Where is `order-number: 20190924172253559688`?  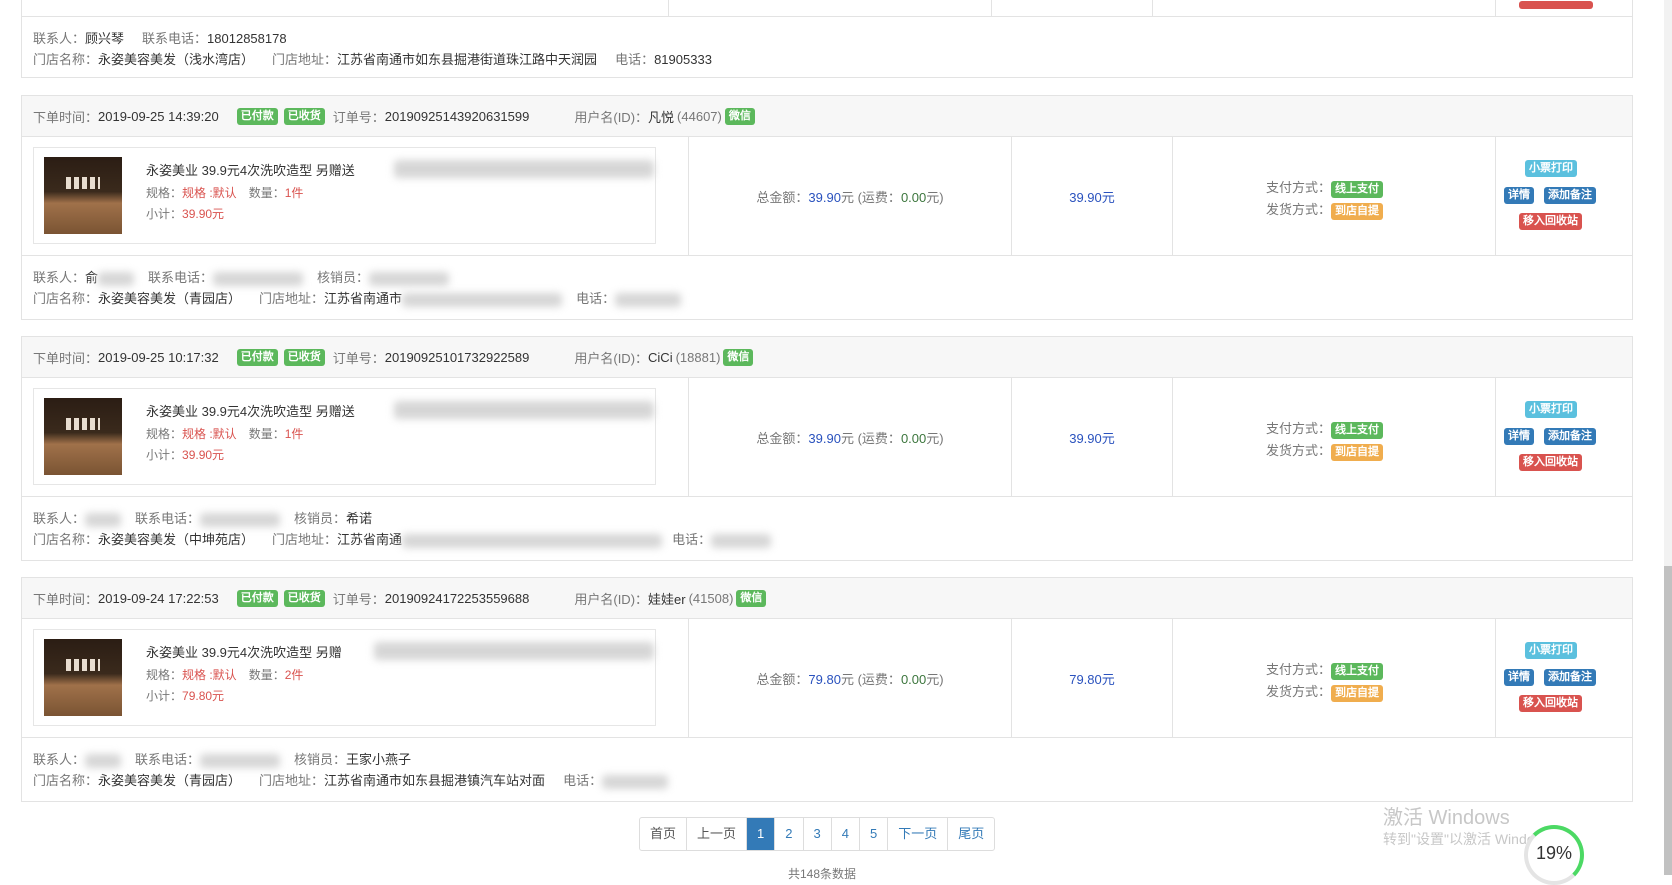
order-number: 20190924172253559688 is located at coordinates (457, 598).